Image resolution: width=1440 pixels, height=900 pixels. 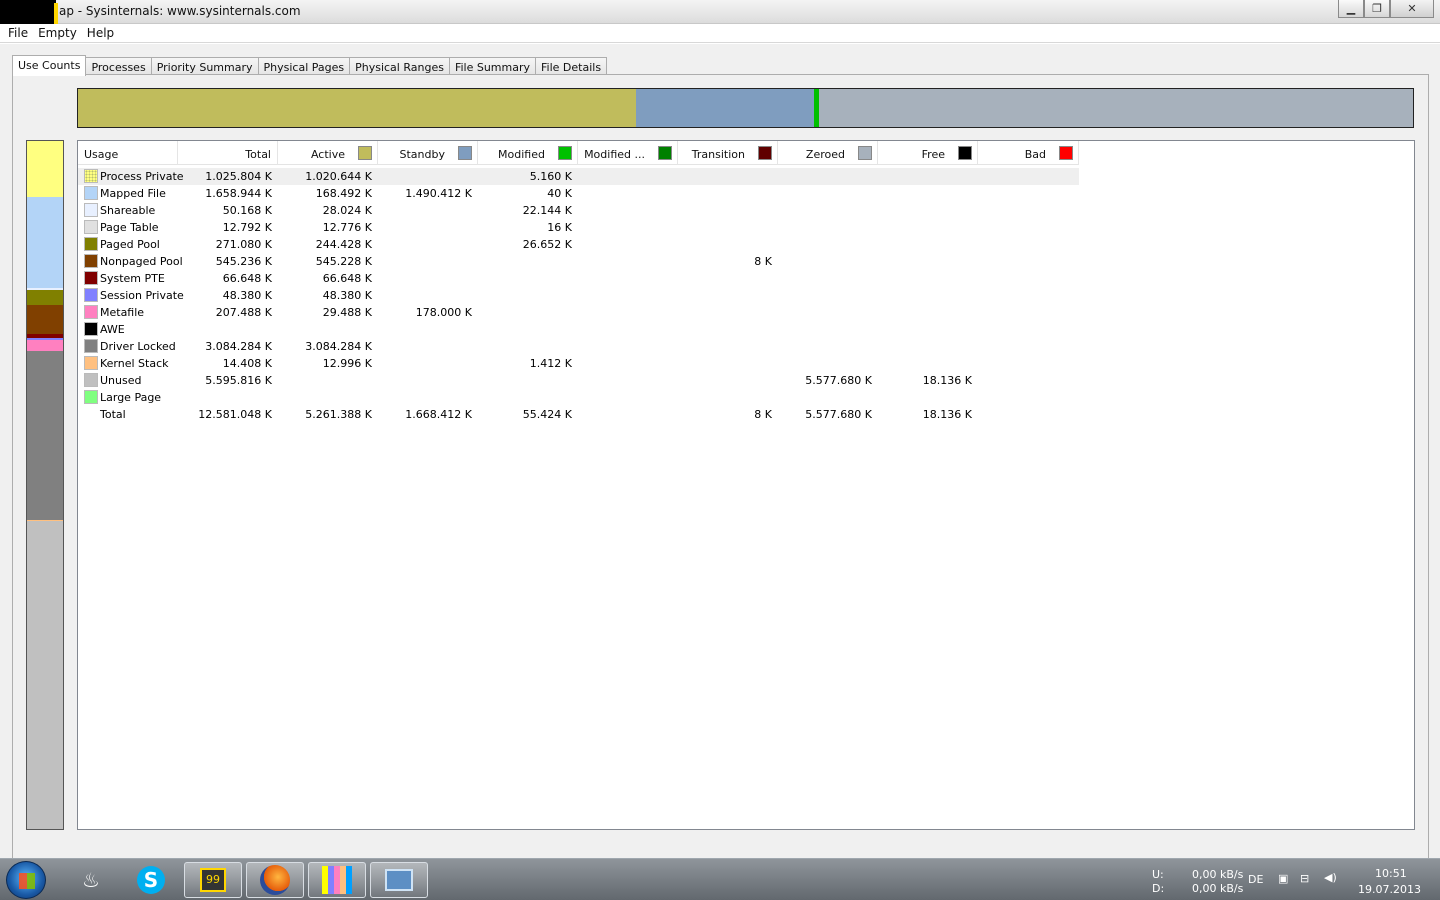 I want to click on row-usage-name: Page Table, so click(x=129, y=227).